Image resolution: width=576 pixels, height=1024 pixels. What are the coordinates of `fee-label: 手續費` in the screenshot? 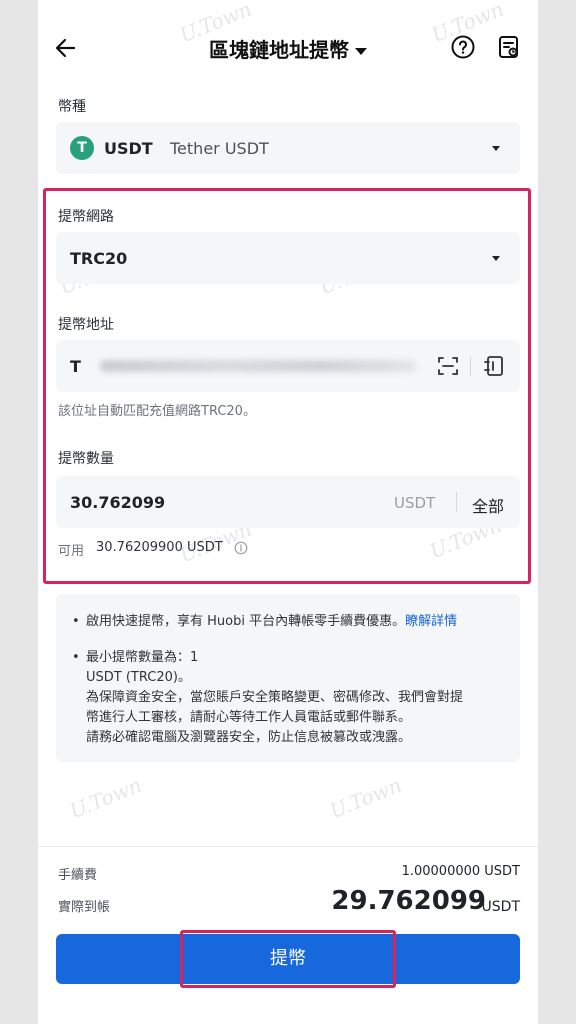 It's located at (78, 875).